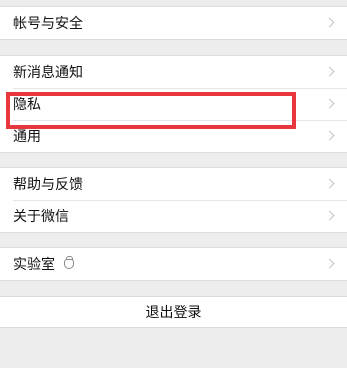  I want to click on privacy-row: 隐私, so click(173, 104).